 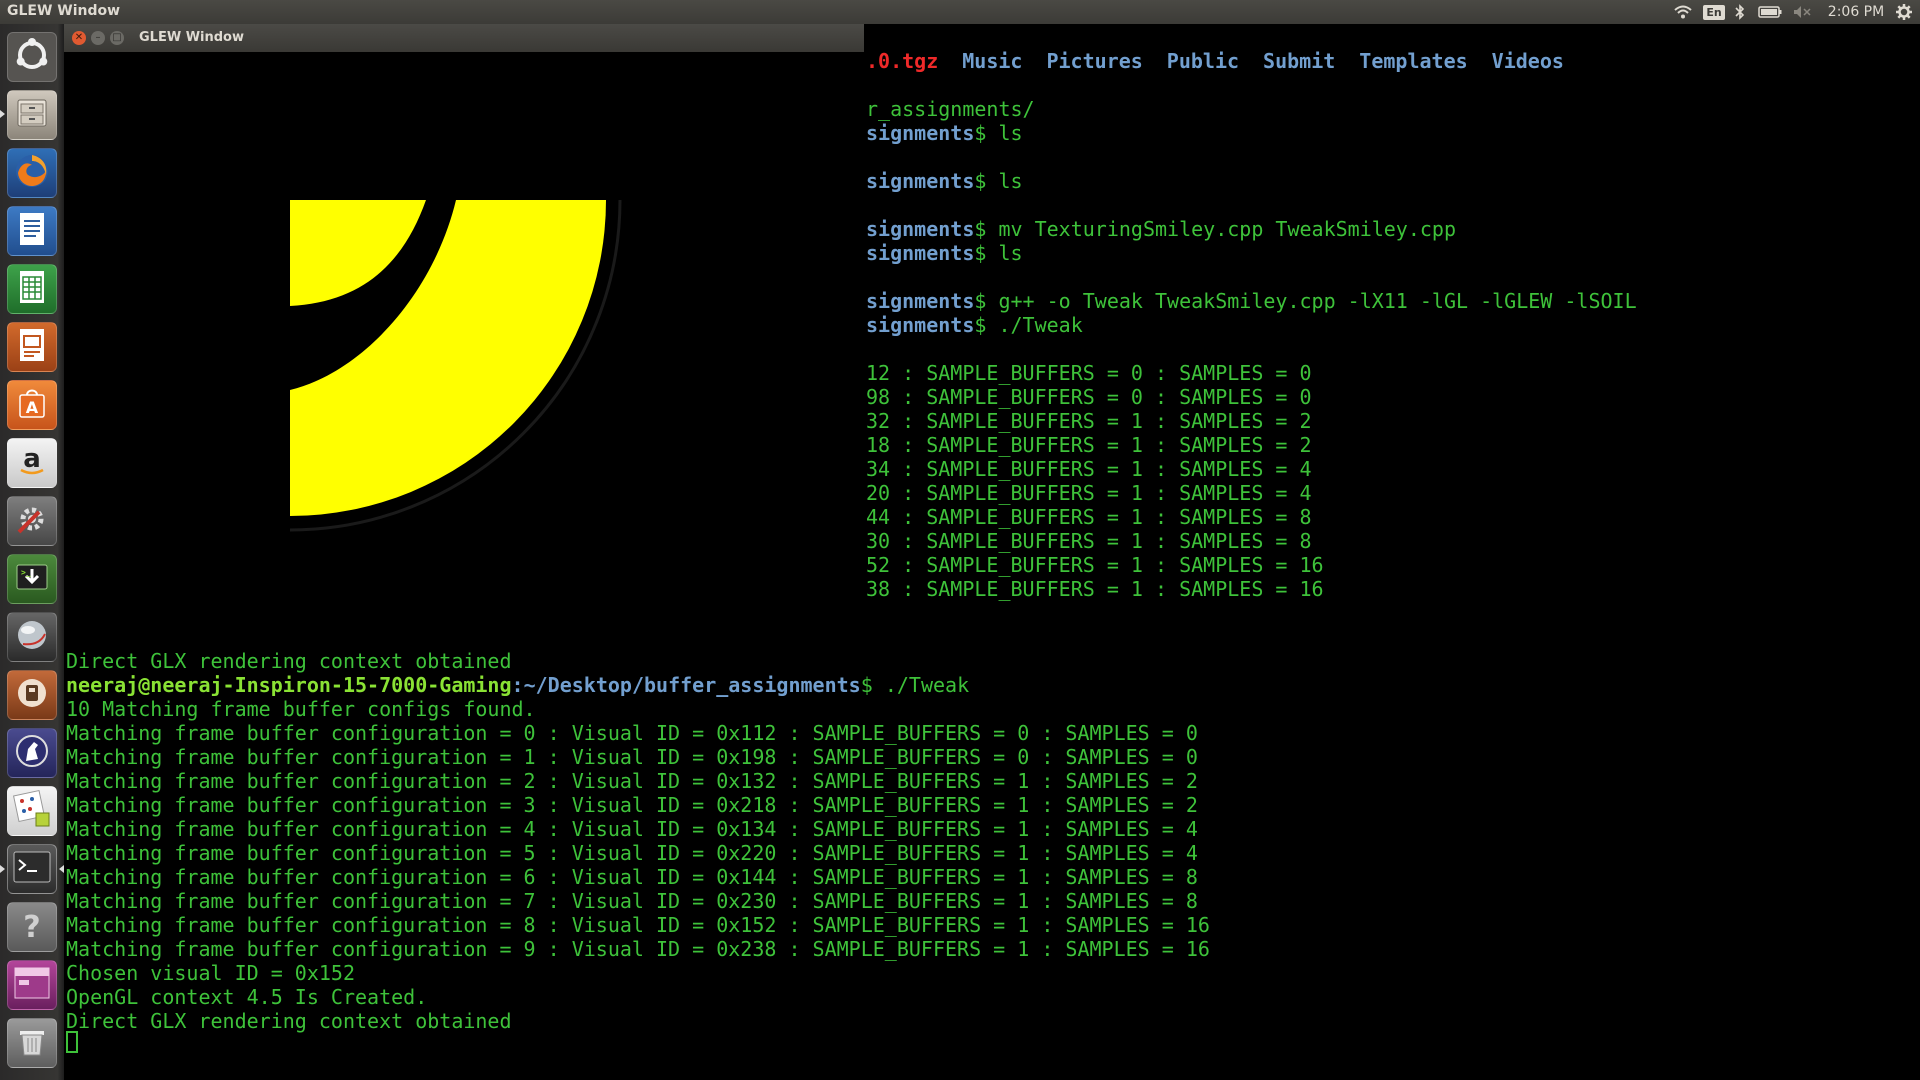 I want to click on config-summary-line: 38 : SAMPLE_BUFFERS = 1 : SAMPLES = 16, so click(x=1095, y=589).